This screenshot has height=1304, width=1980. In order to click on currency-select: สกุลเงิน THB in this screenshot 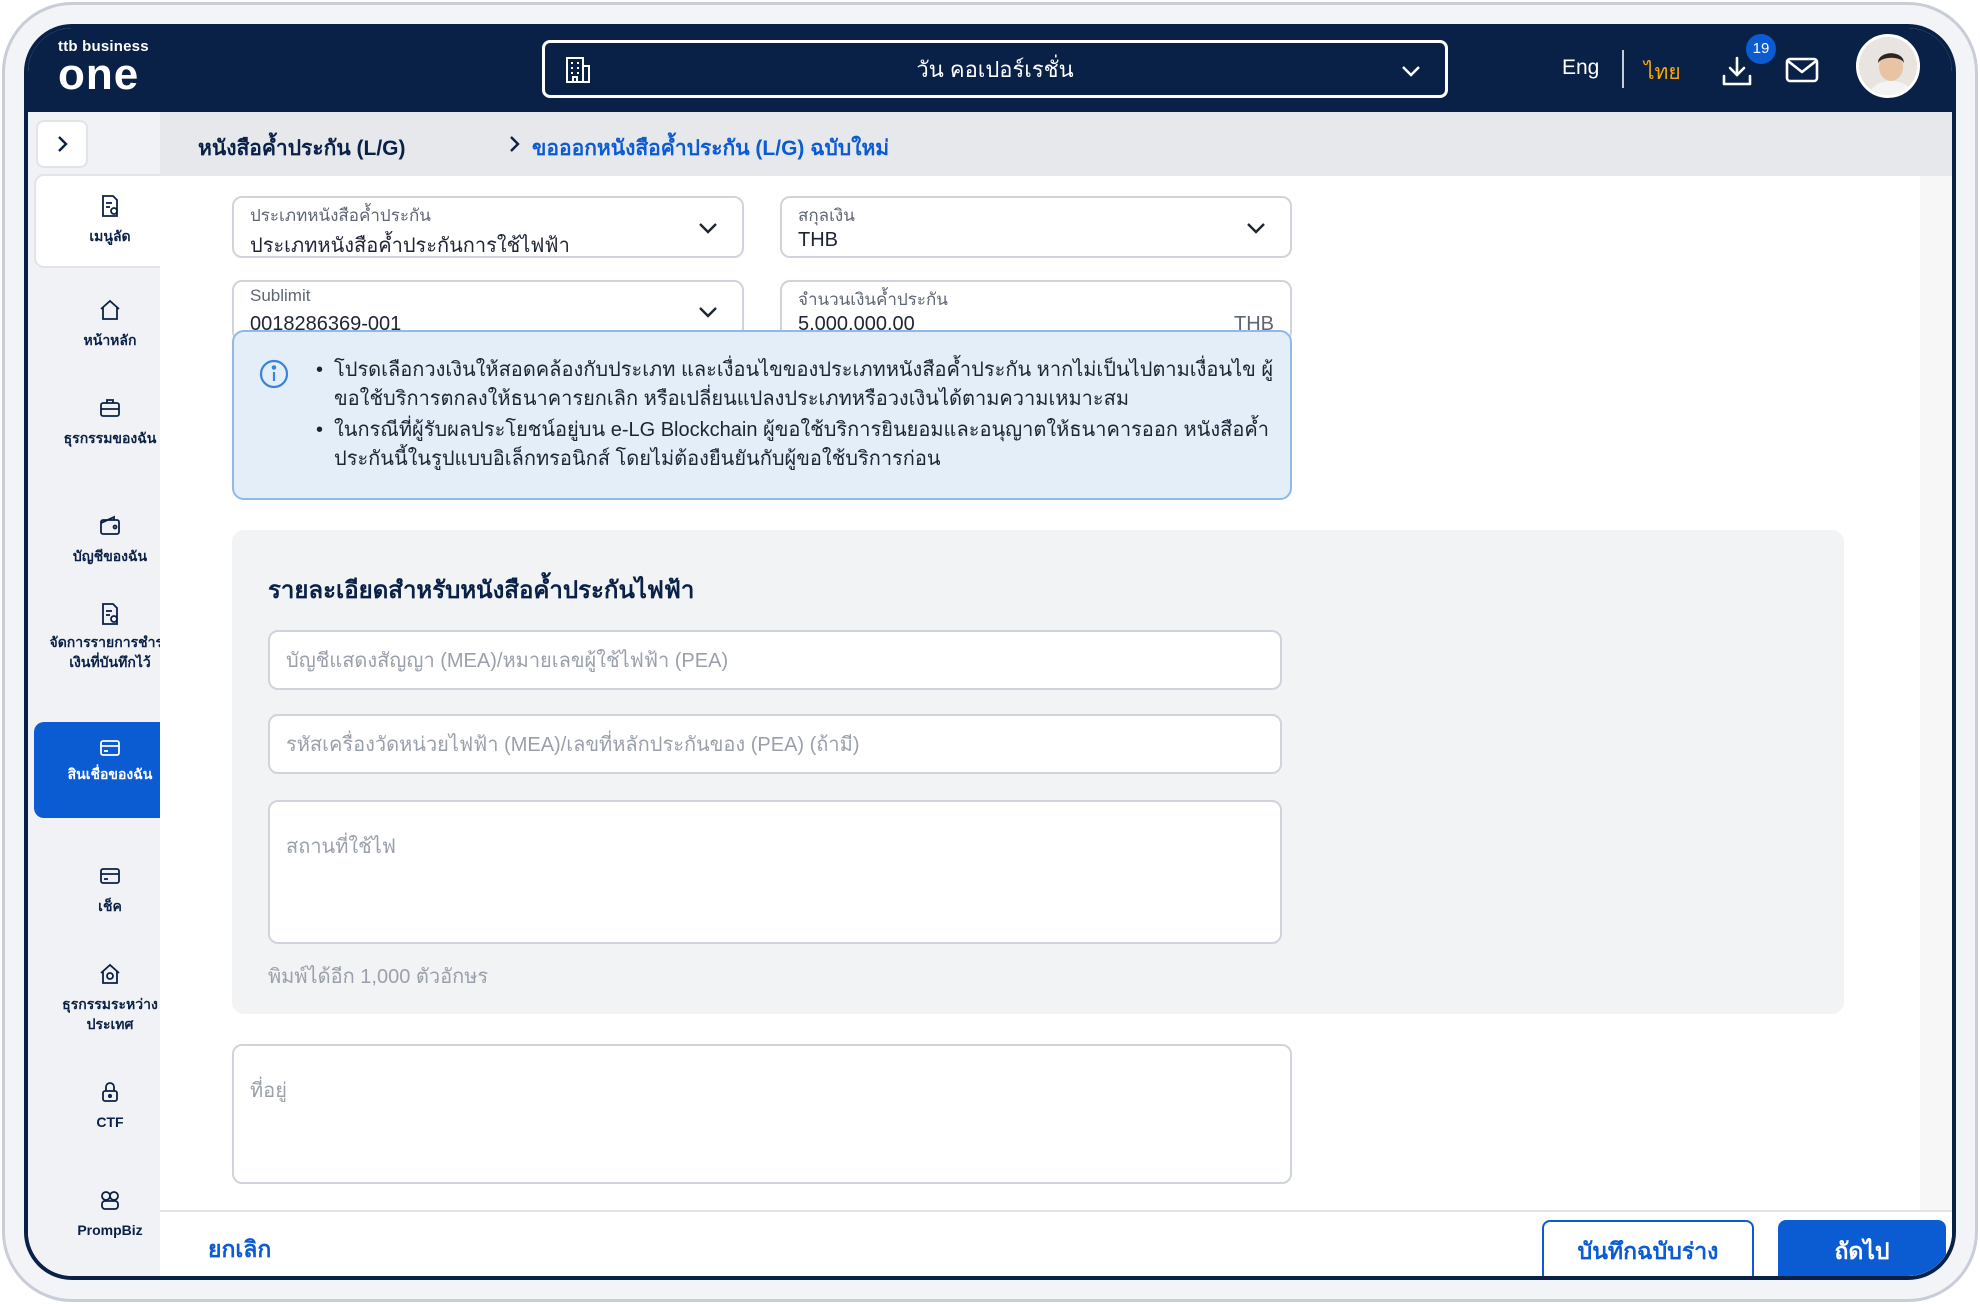, I will do `click(1036, 227)`.